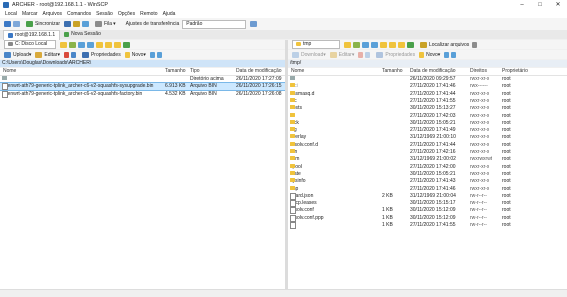  I want to click on maximize-button: □, so click(540, 5).